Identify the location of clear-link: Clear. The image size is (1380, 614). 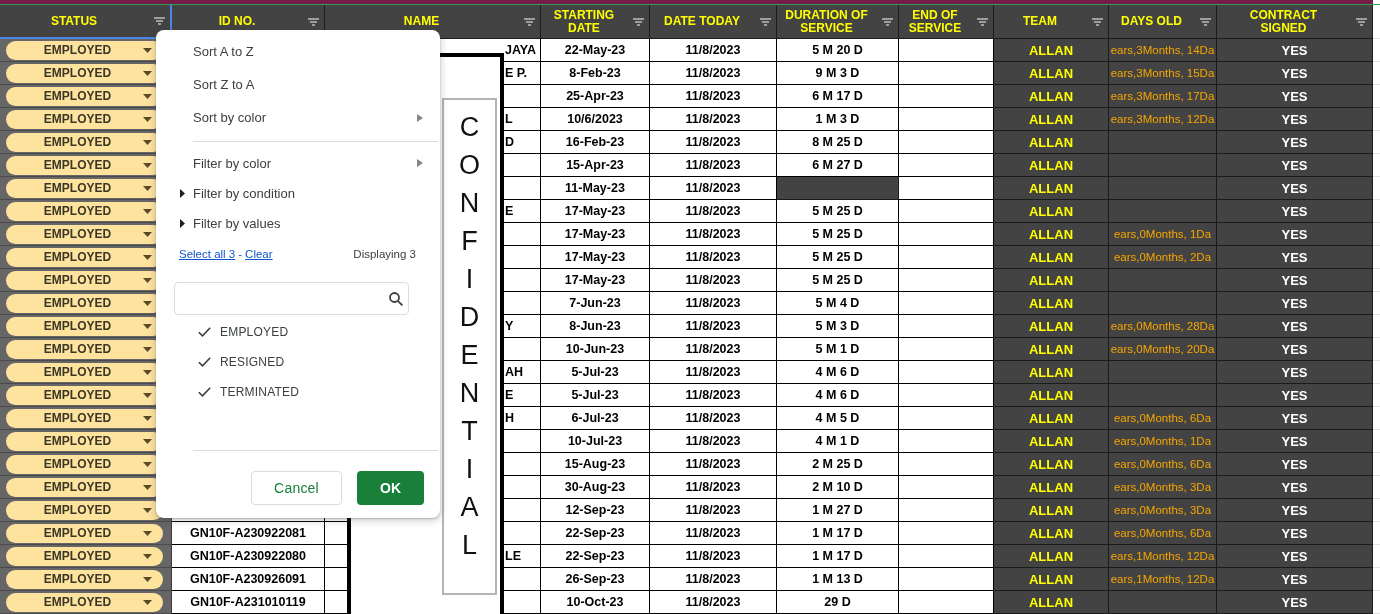
(259, 254).